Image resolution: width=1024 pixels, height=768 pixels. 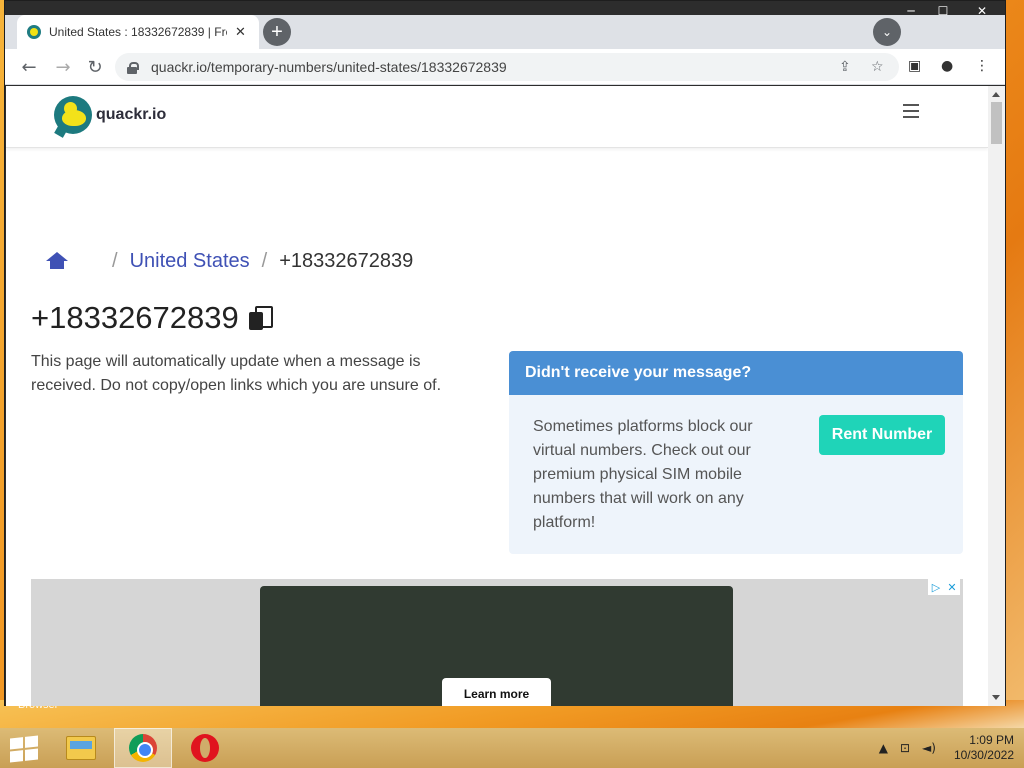 I want to click on bookmark-star-icon: ☆, so click(x=877, y=67).